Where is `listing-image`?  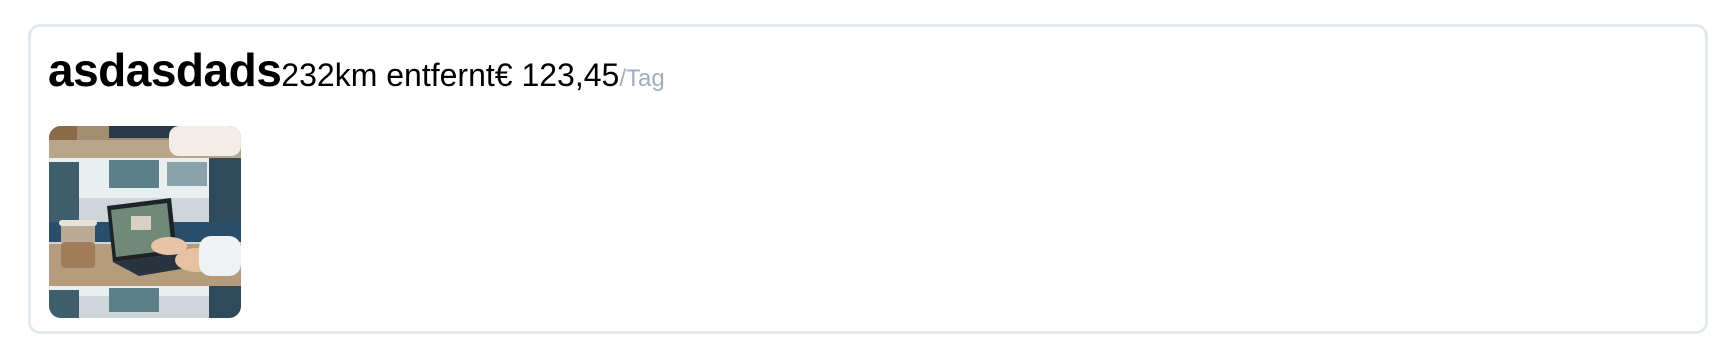
listing-image is located at coordinates (145, 222).